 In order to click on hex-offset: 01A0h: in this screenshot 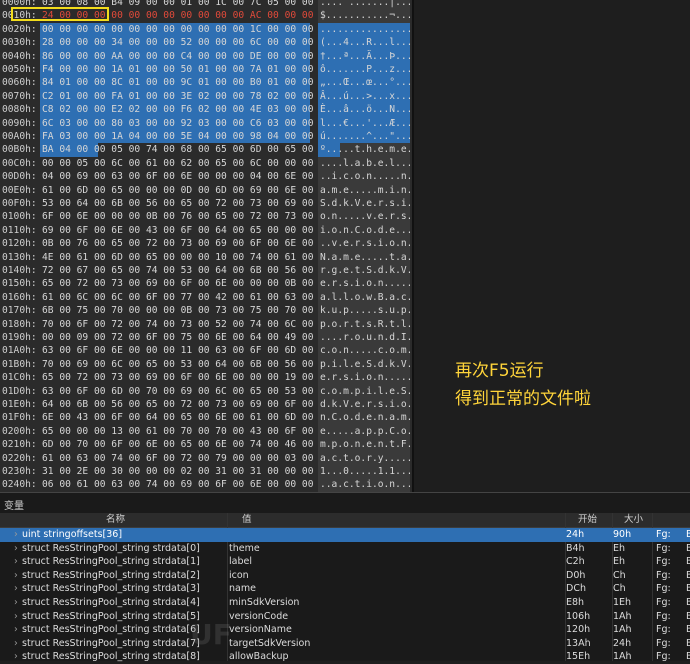, I will do `click(21, 350)`.